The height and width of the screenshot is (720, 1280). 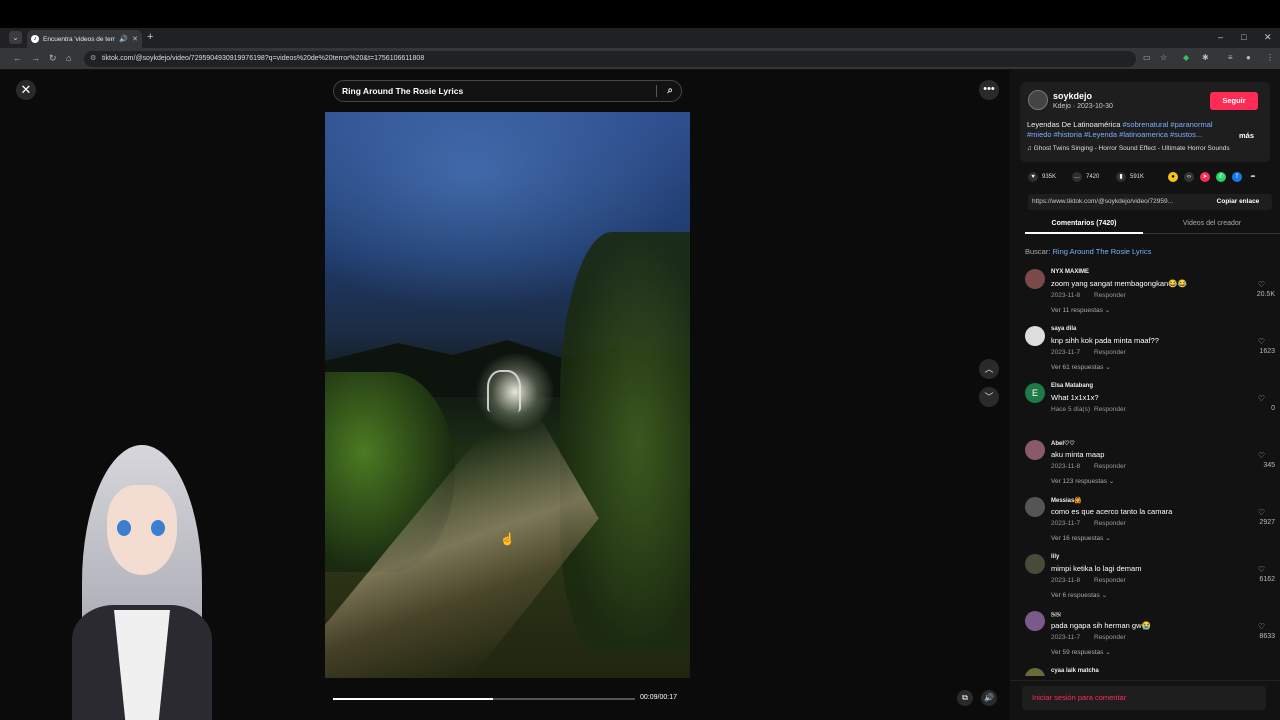 What do you see at coordinates (68, 58) in the screenshot?
I see `home-icon: ⌂` at bounding box center [68, 58].